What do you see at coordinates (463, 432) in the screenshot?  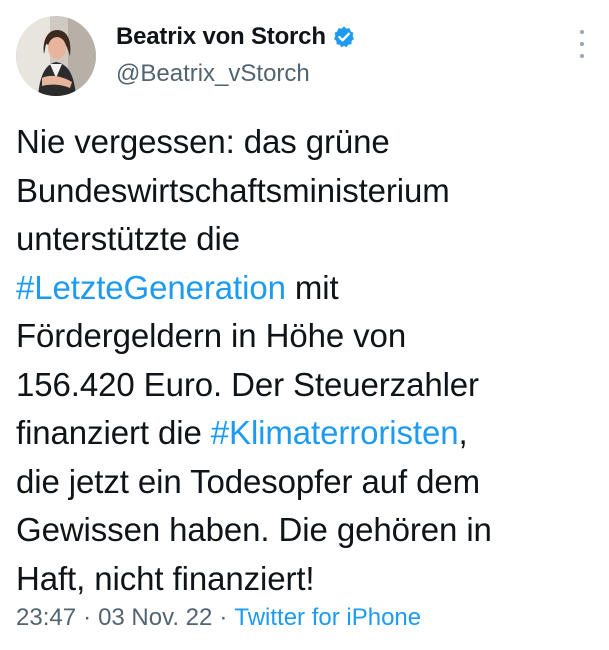 I see `tweet-text-segment: ,` at bounding box center [463, 432].